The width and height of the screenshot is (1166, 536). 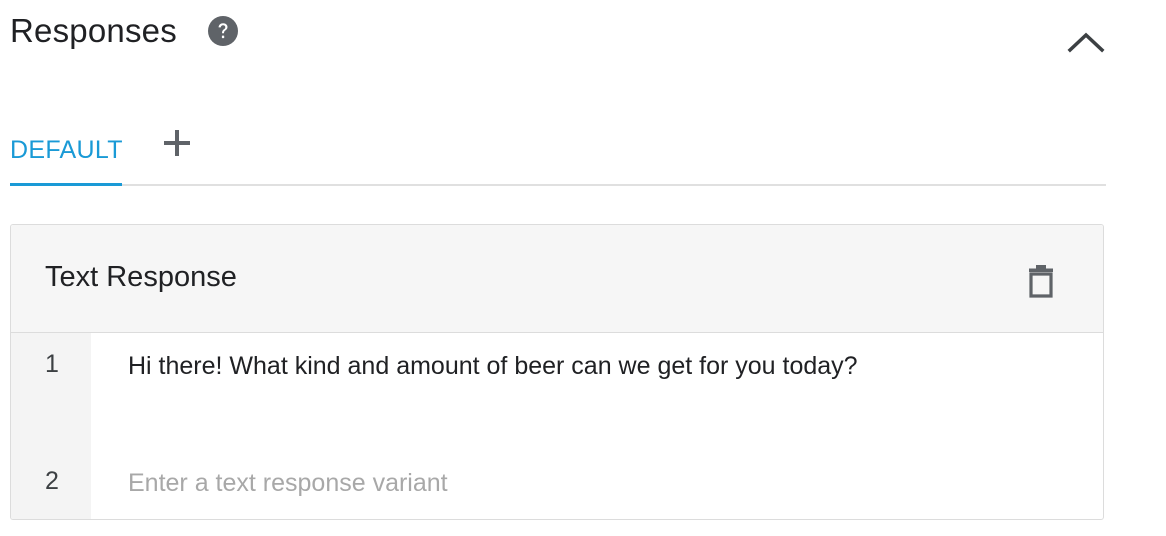 I want to click on tab-default-label: DEFAULT, so click(x=66, y=149).